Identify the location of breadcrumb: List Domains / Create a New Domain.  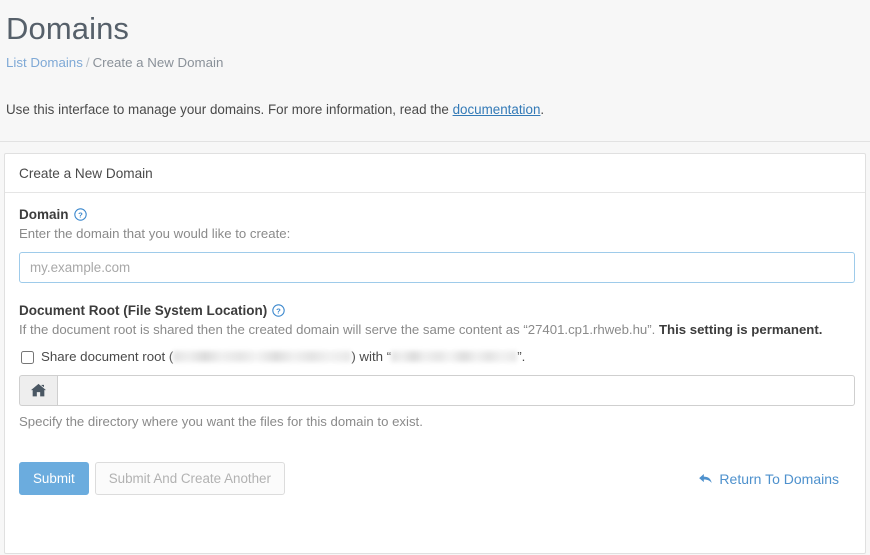
(438, 63).